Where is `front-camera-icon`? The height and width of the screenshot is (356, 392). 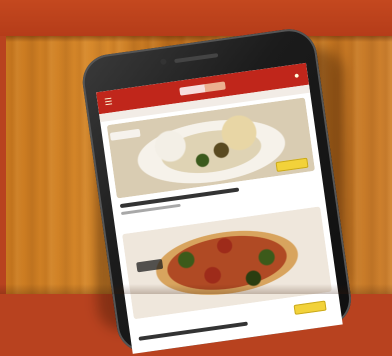
front-camera-icon is located at coordinates (163, 62).